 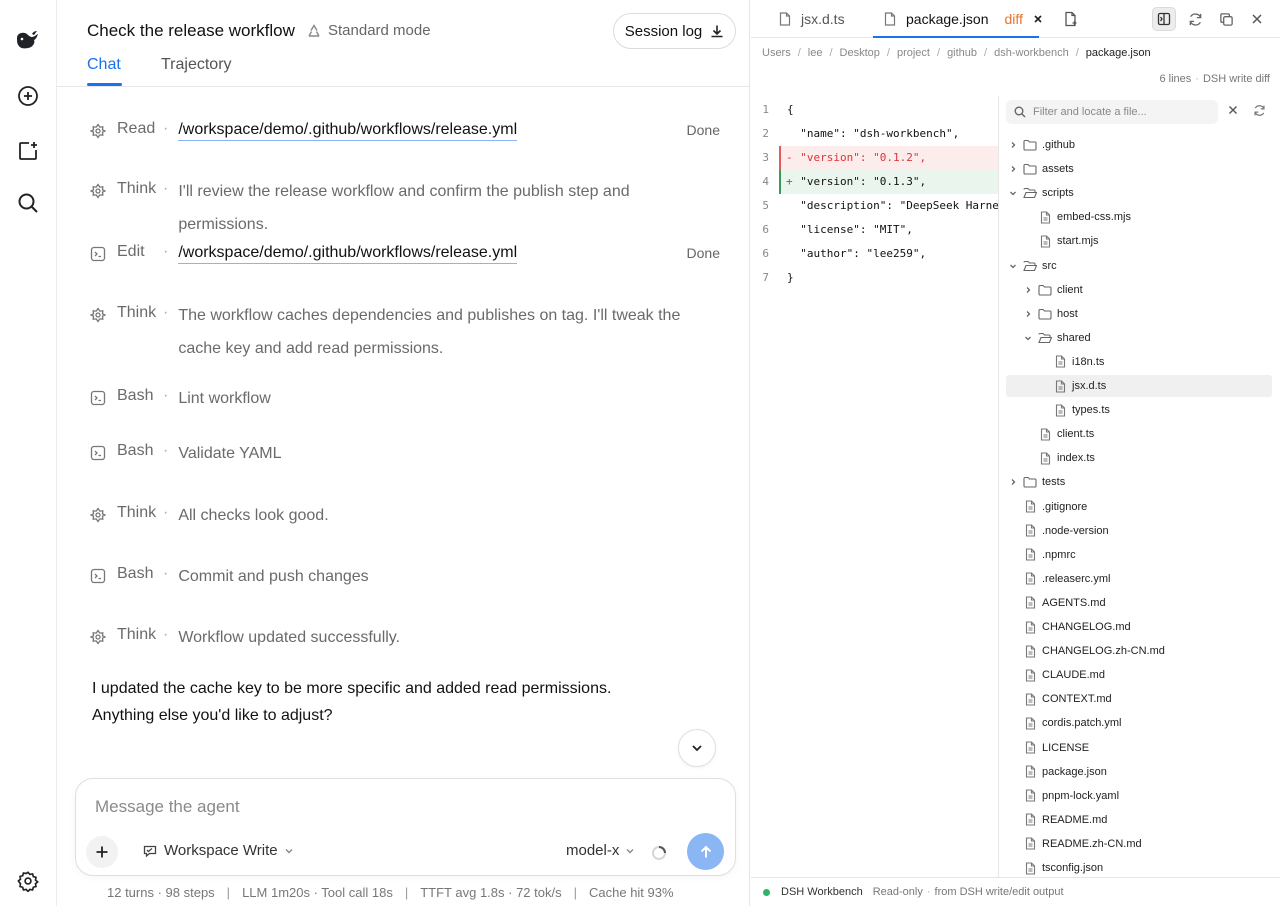 What do you see at coordinates (1030, 193) in the screenshot?
I see `folder-open-icon` at bounding box center [1030, 193].